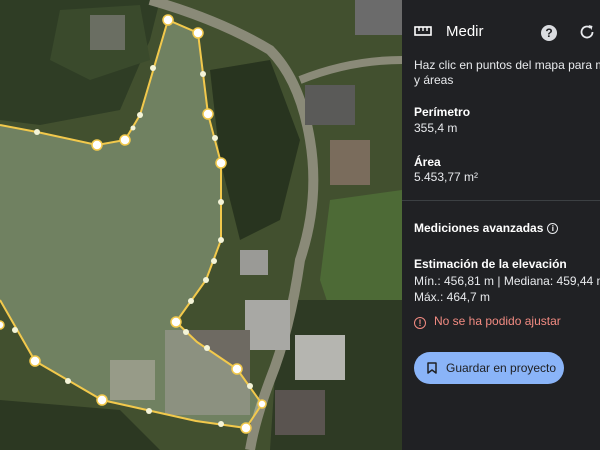 Image resolution: width=600 pixels, height=450 pixels. Describe the element at coordinates (501, 29) in the screenshot. I see `panel-header: Medir ?` at that location.